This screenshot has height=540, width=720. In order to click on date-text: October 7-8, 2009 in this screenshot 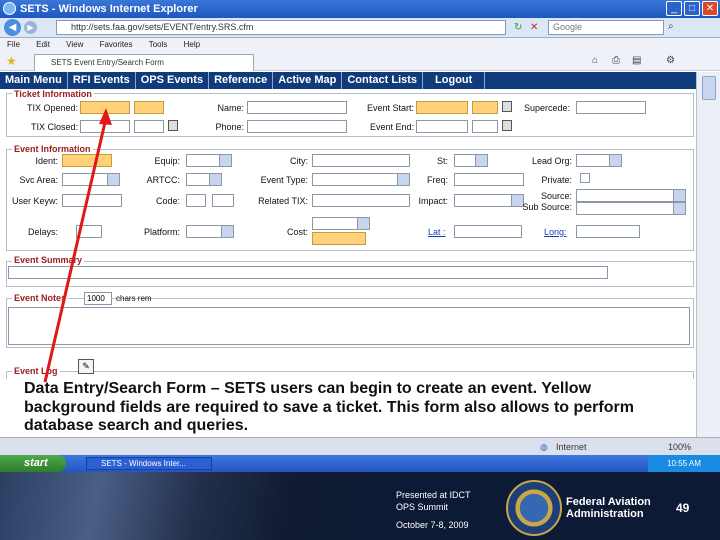, I will do `click(432, 525)`.